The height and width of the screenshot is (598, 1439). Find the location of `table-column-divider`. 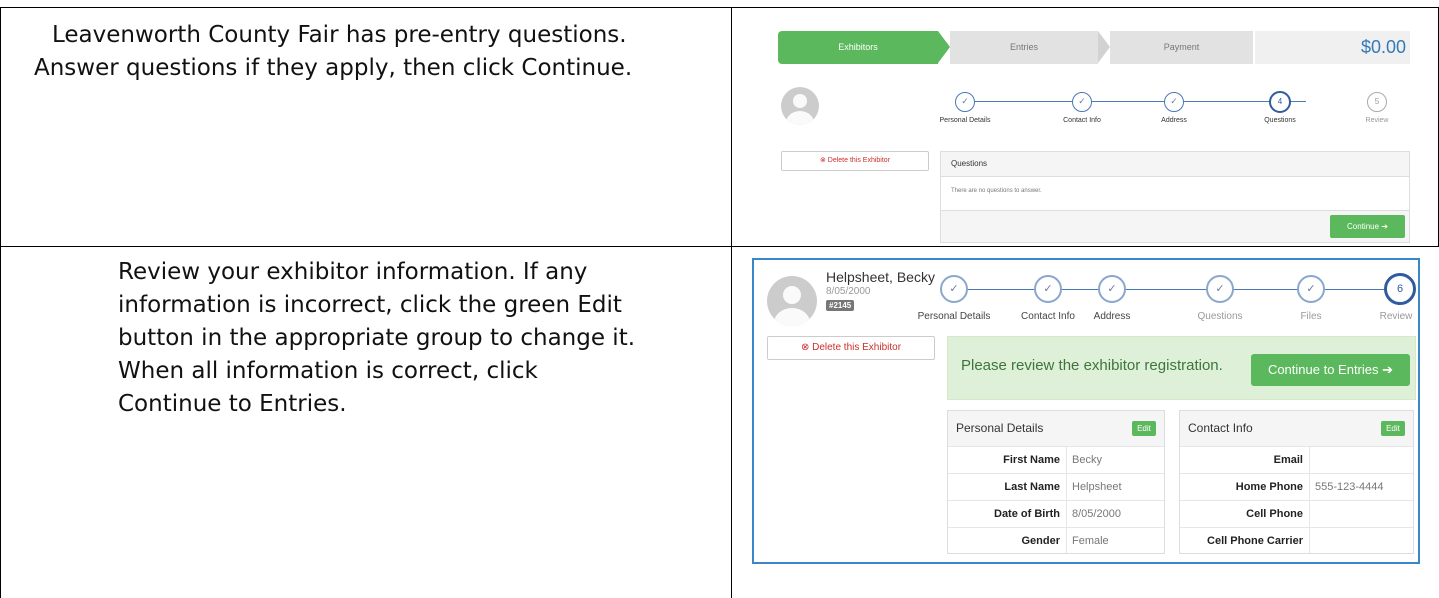

table-column-divider is located at coordinates (731, 302).